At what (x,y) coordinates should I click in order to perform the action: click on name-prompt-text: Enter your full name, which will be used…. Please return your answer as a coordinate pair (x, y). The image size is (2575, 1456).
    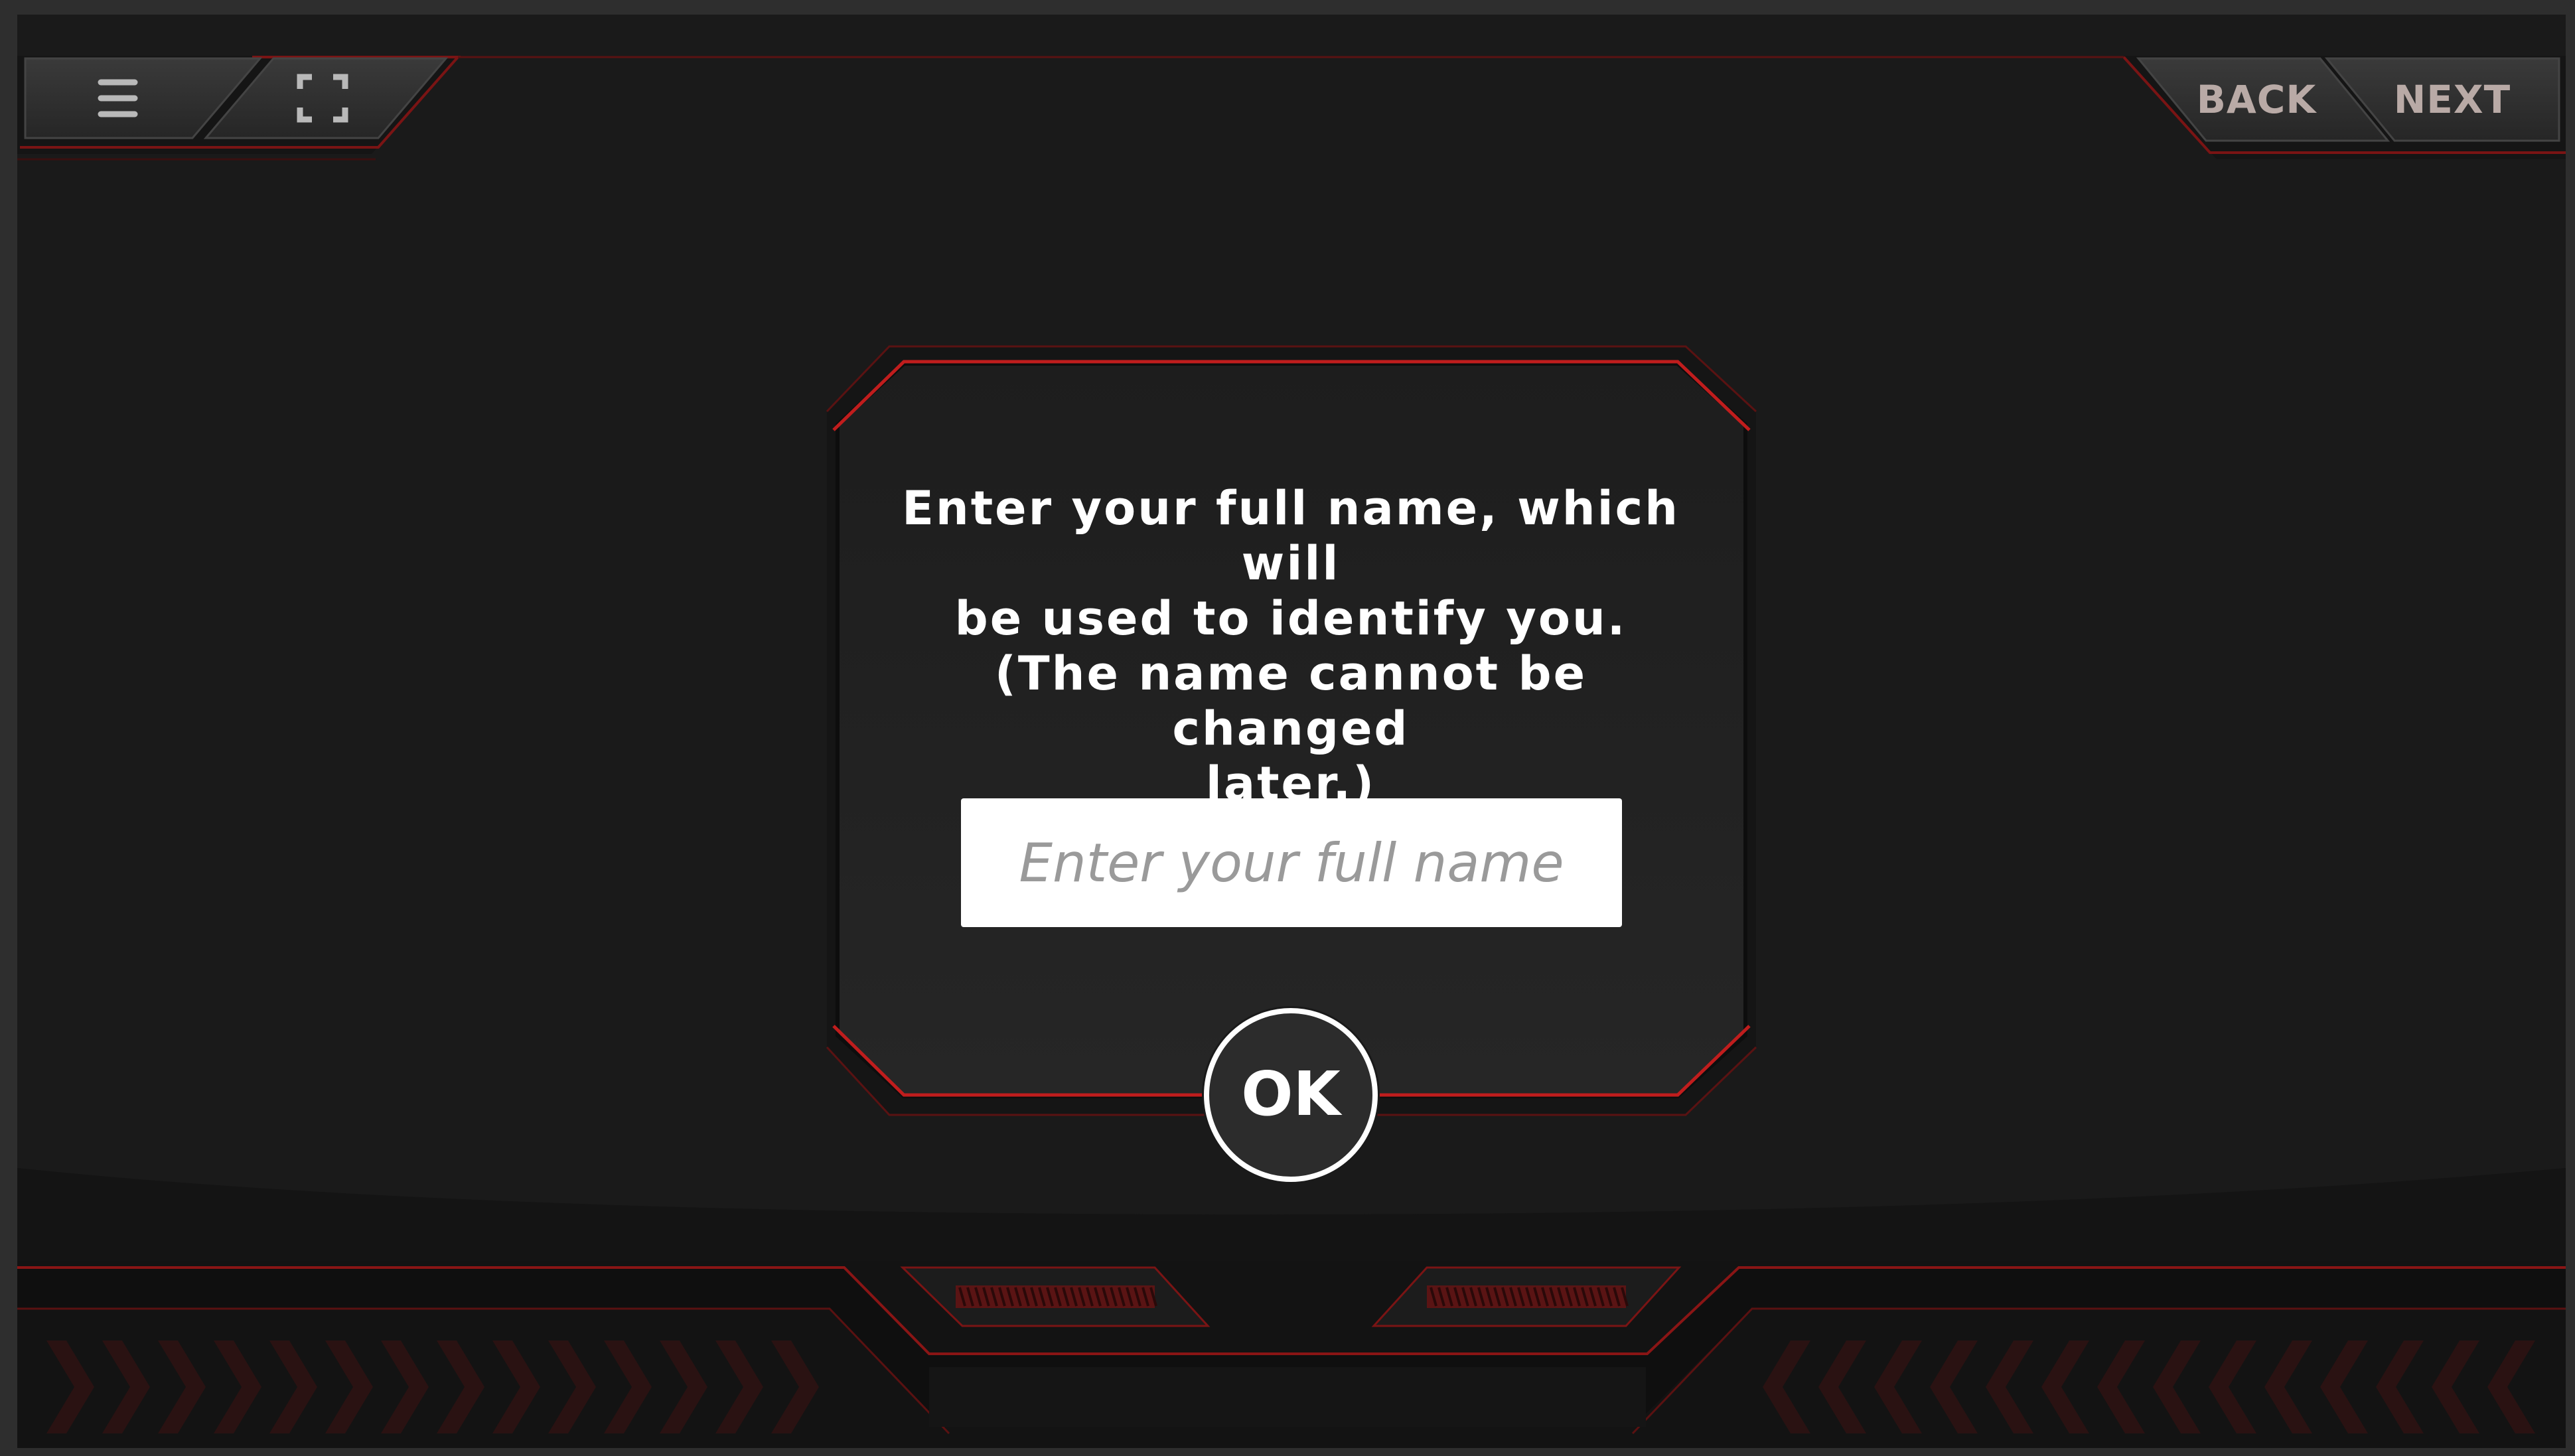
    Looking at the image, I should click on (1291, 646).